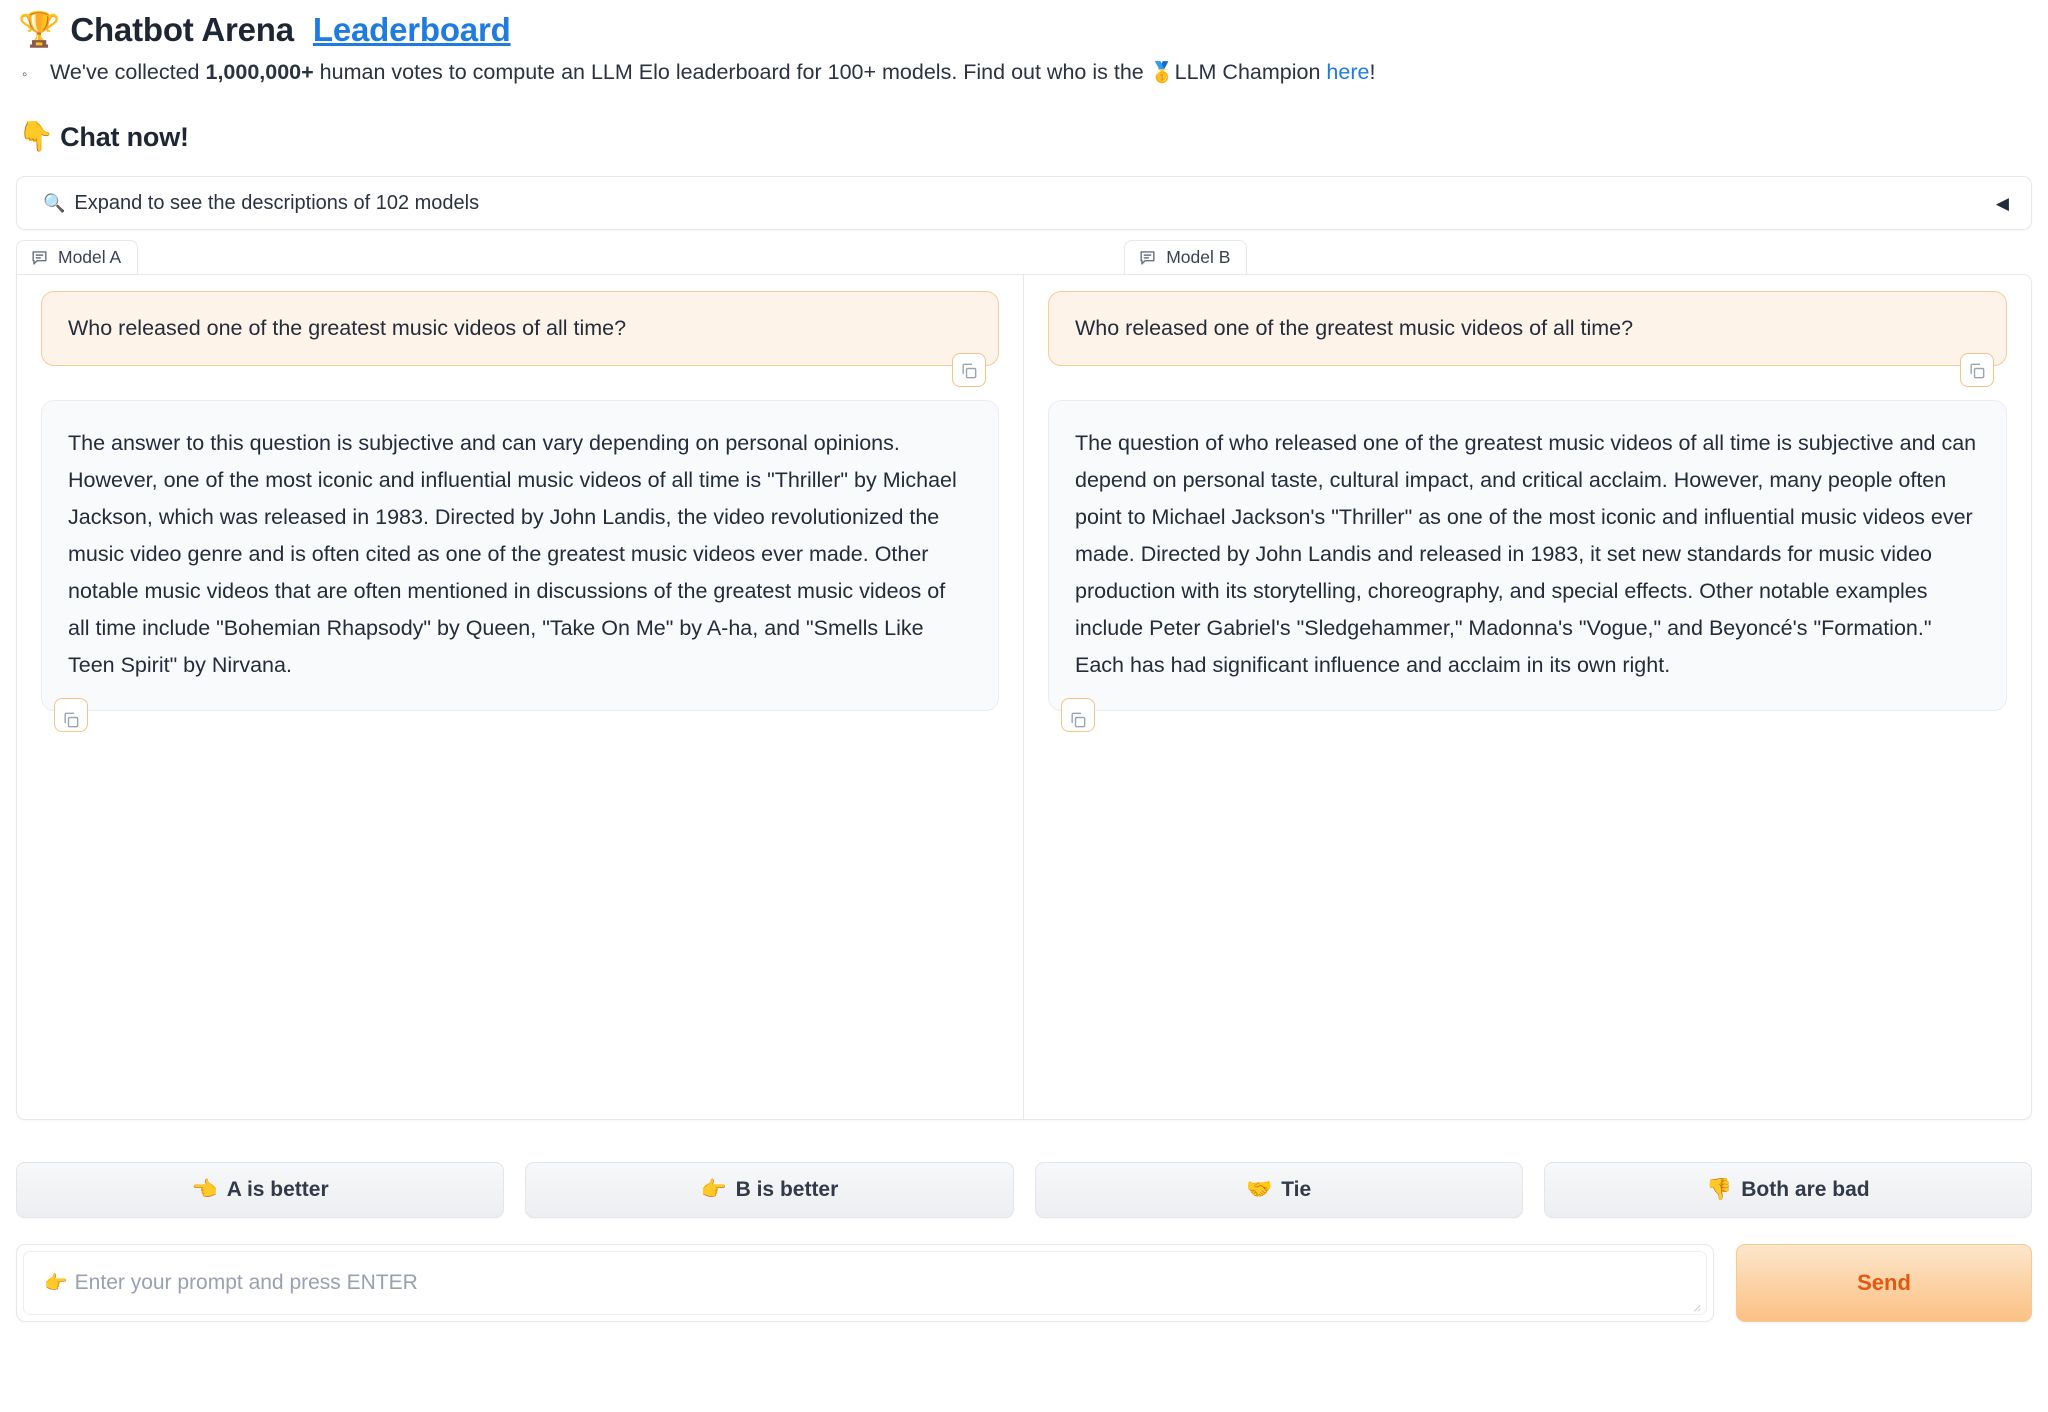 This screenshot has width=2048, height=1412. What do you see at coordinates (1719, 1189) in the screenshot?
I see `thumbs-down-icon: 👎` at bounding box center [1719, 1189].